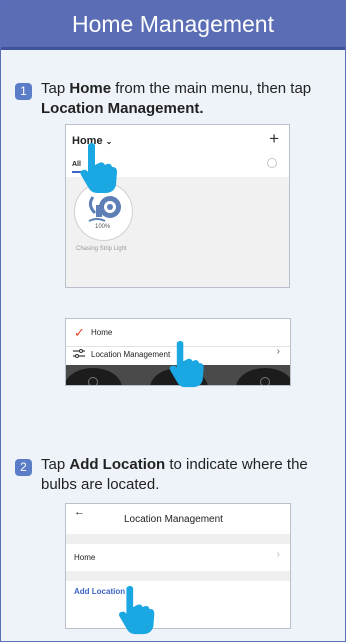 The image size is (346, 642). I want to click on check-icon: ✓, so click(79, 332).